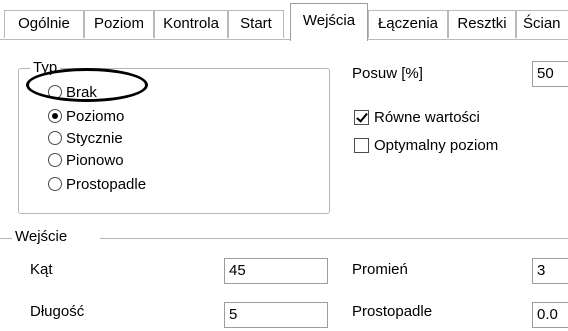 This screenshot has width=568, height=331. Describe the element at coordinates (119, 24) in the screenshot. I see `tab-poziom: Poziom` at that location.